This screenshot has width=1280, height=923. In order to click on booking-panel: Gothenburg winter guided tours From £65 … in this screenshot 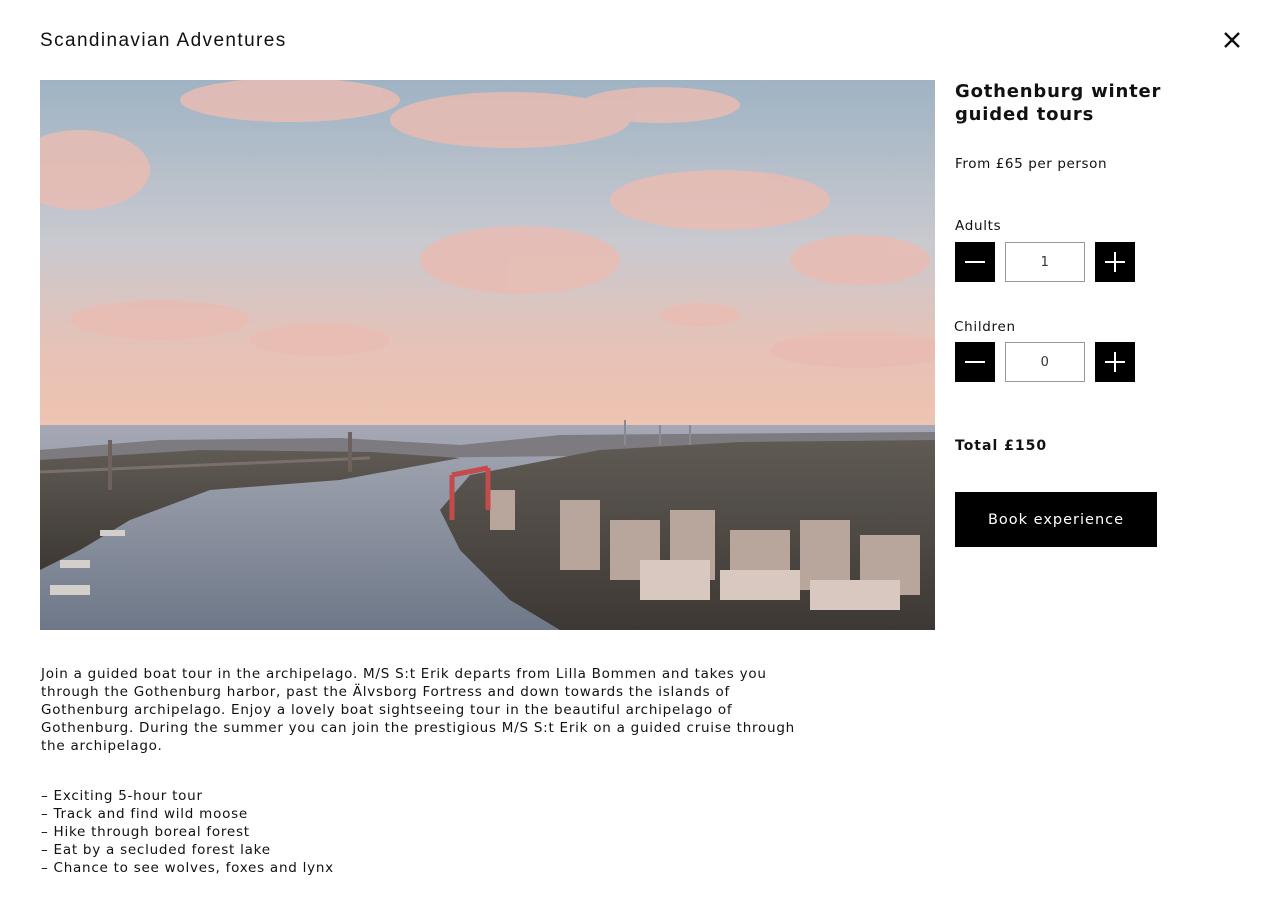, I will do `click(1104, 313)`.